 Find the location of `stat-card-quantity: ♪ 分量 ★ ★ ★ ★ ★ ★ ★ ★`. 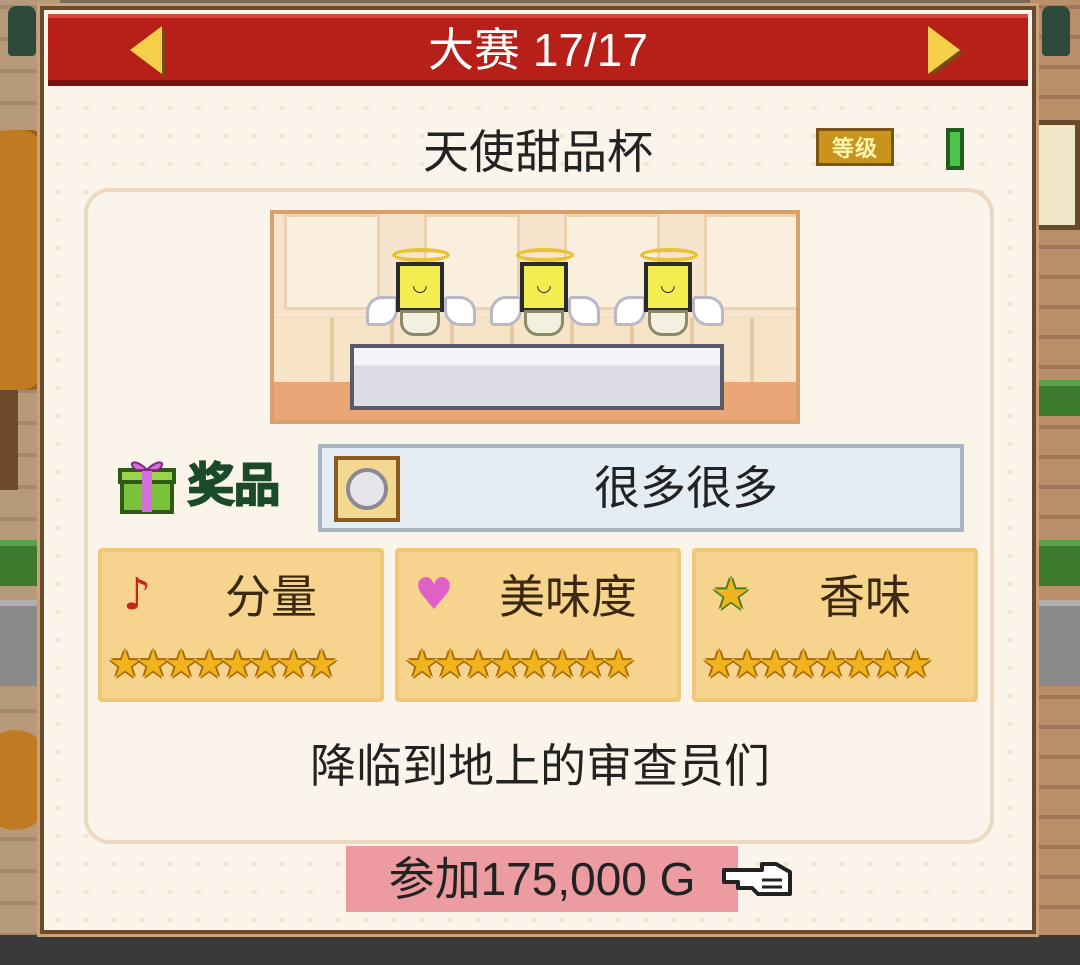

stat-card-quantity: ♪ 分量 ★ ★ ★ ★ ★ ★ ★ ★ is located at coordinates (241, 625).